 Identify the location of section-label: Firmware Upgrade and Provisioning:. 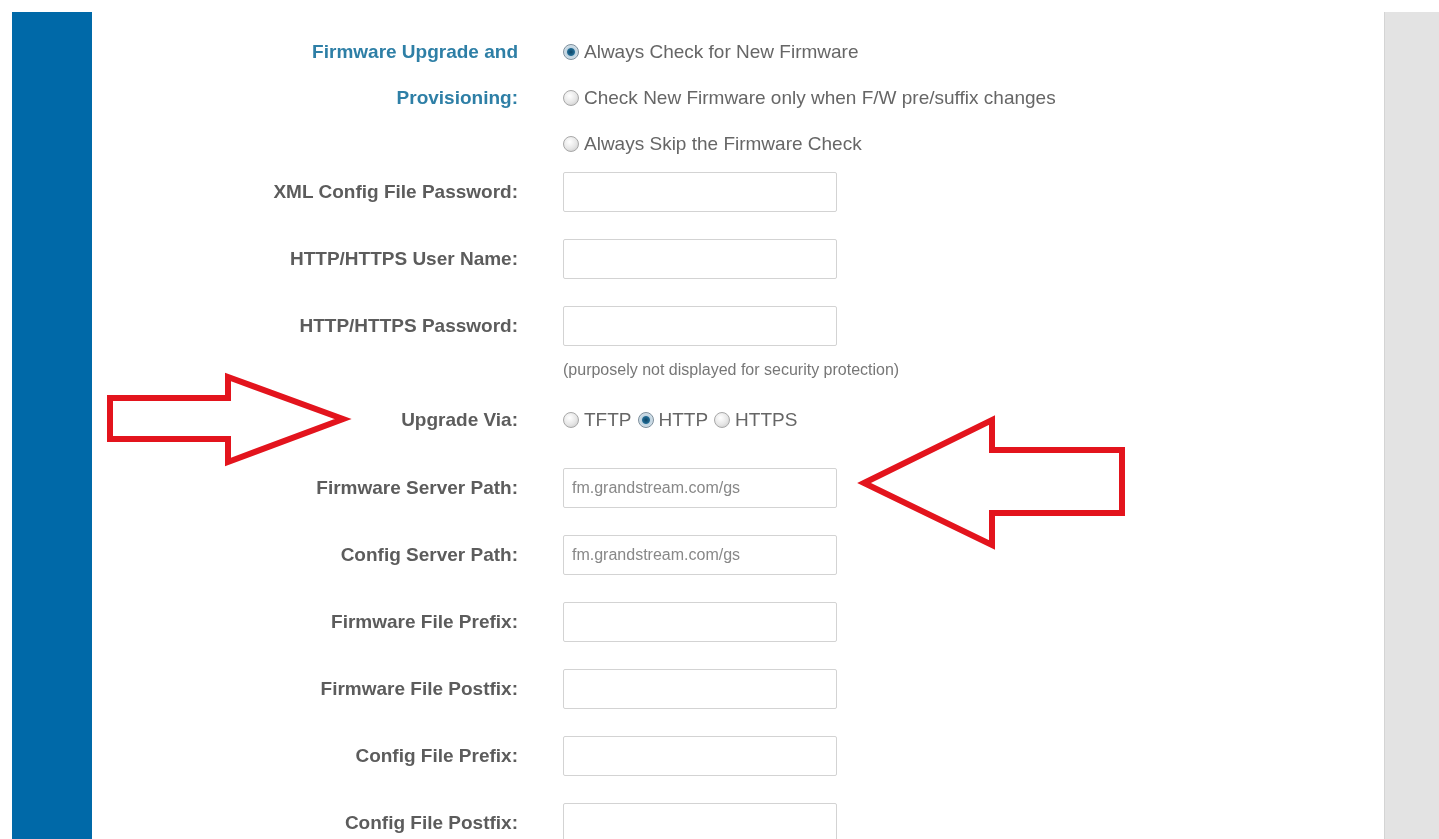
(414, 75).